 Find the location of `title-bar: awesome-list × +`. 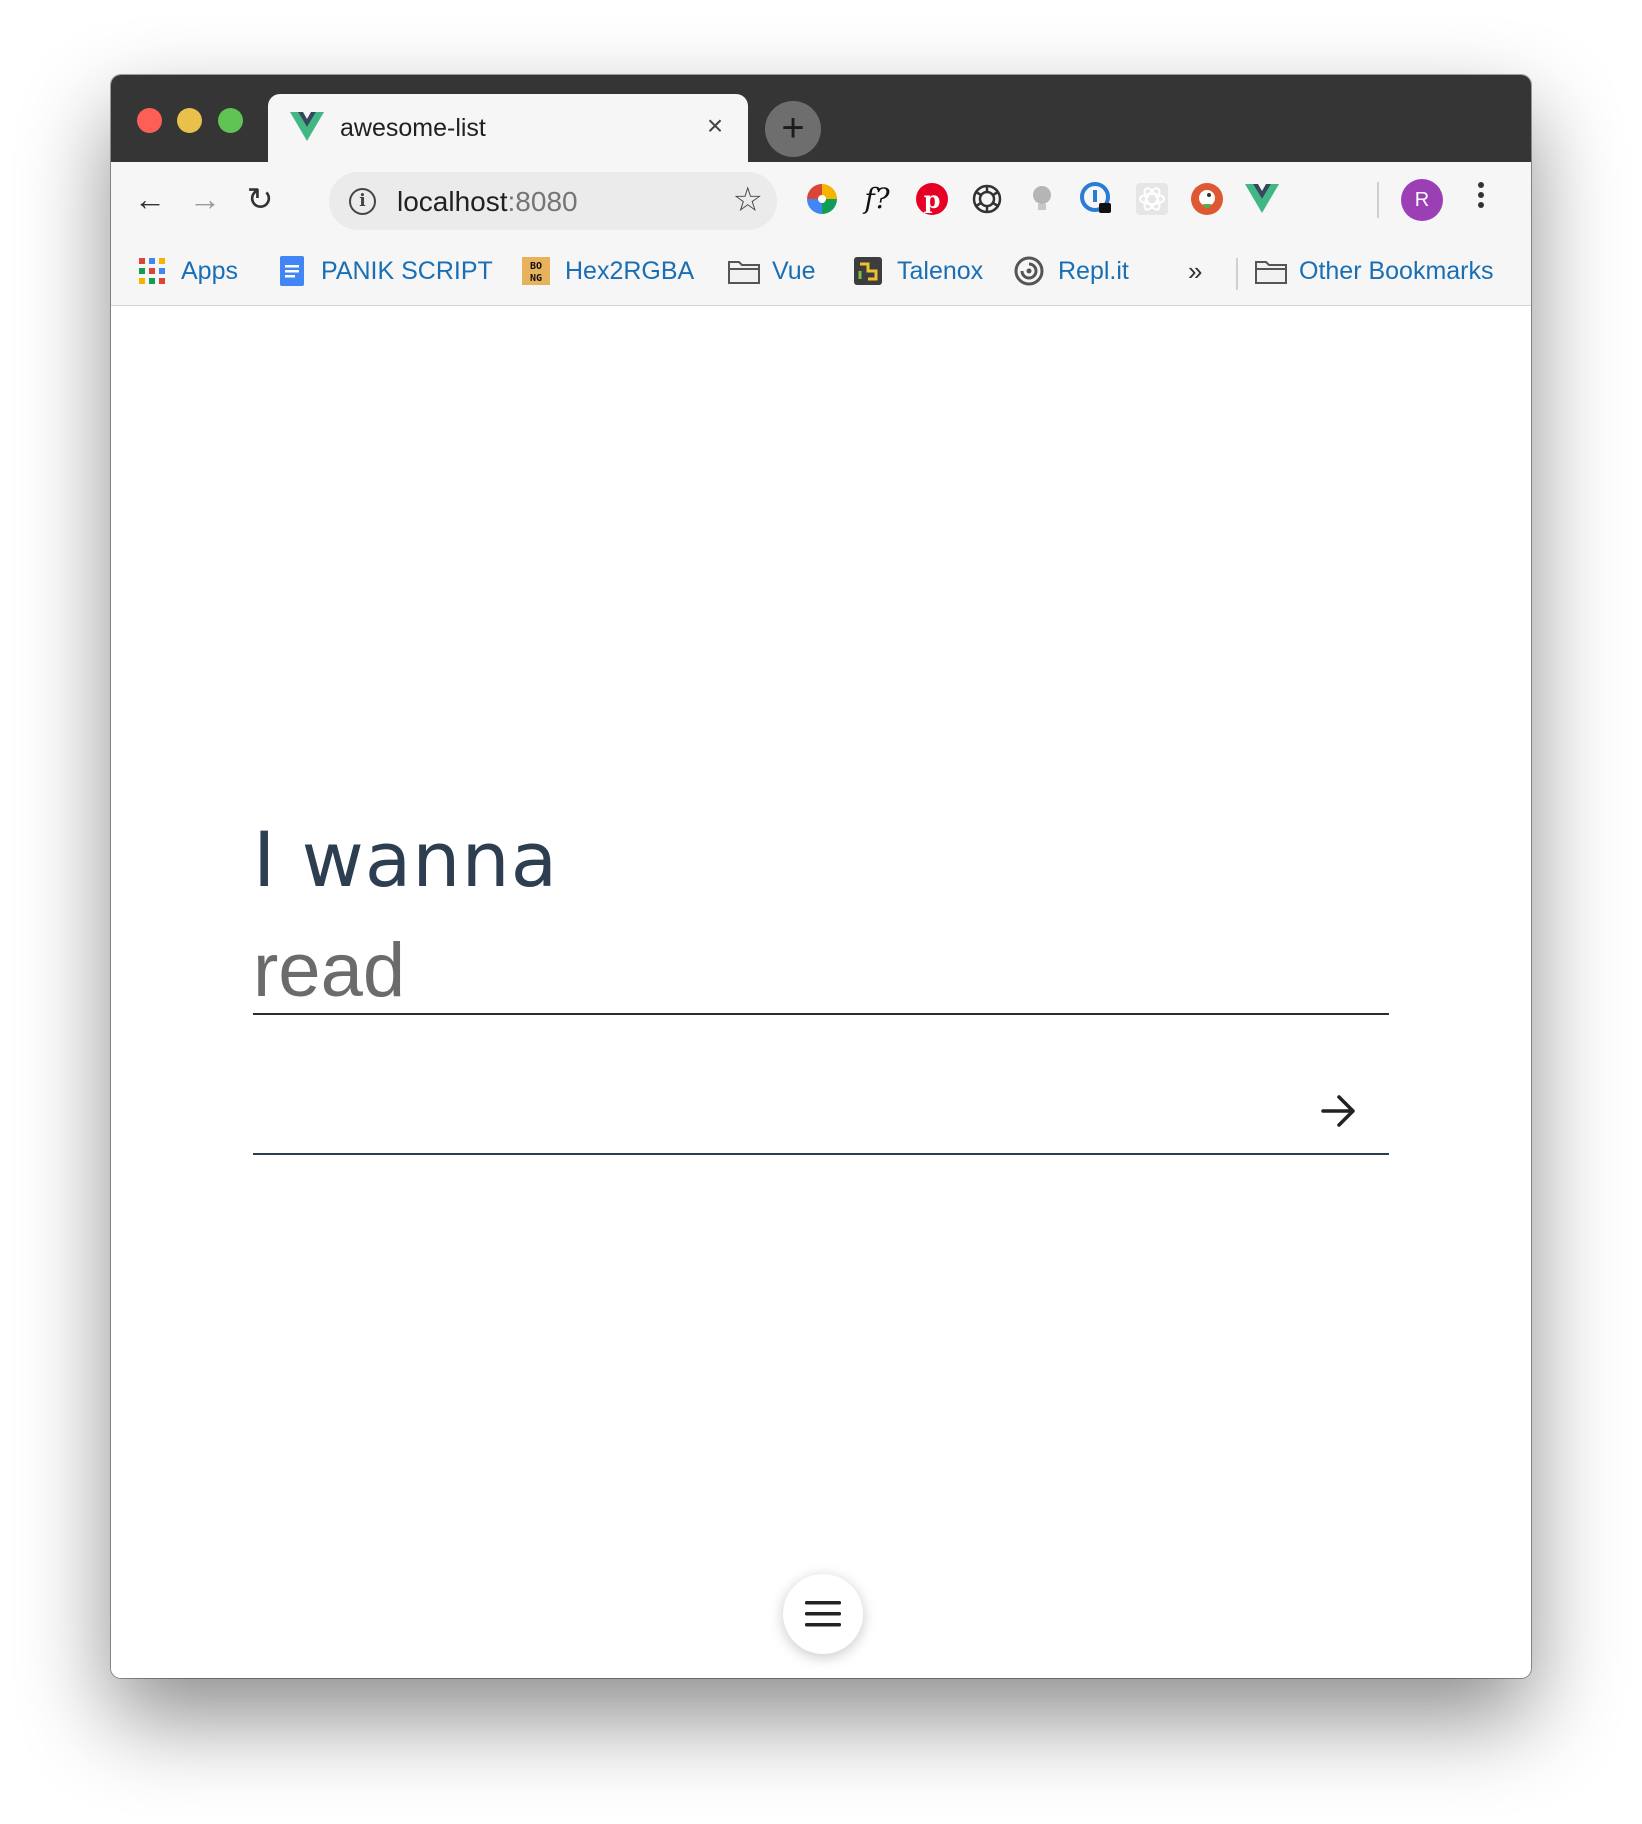

title-bar: awesome-list × + is located at coordinates (821, 119).